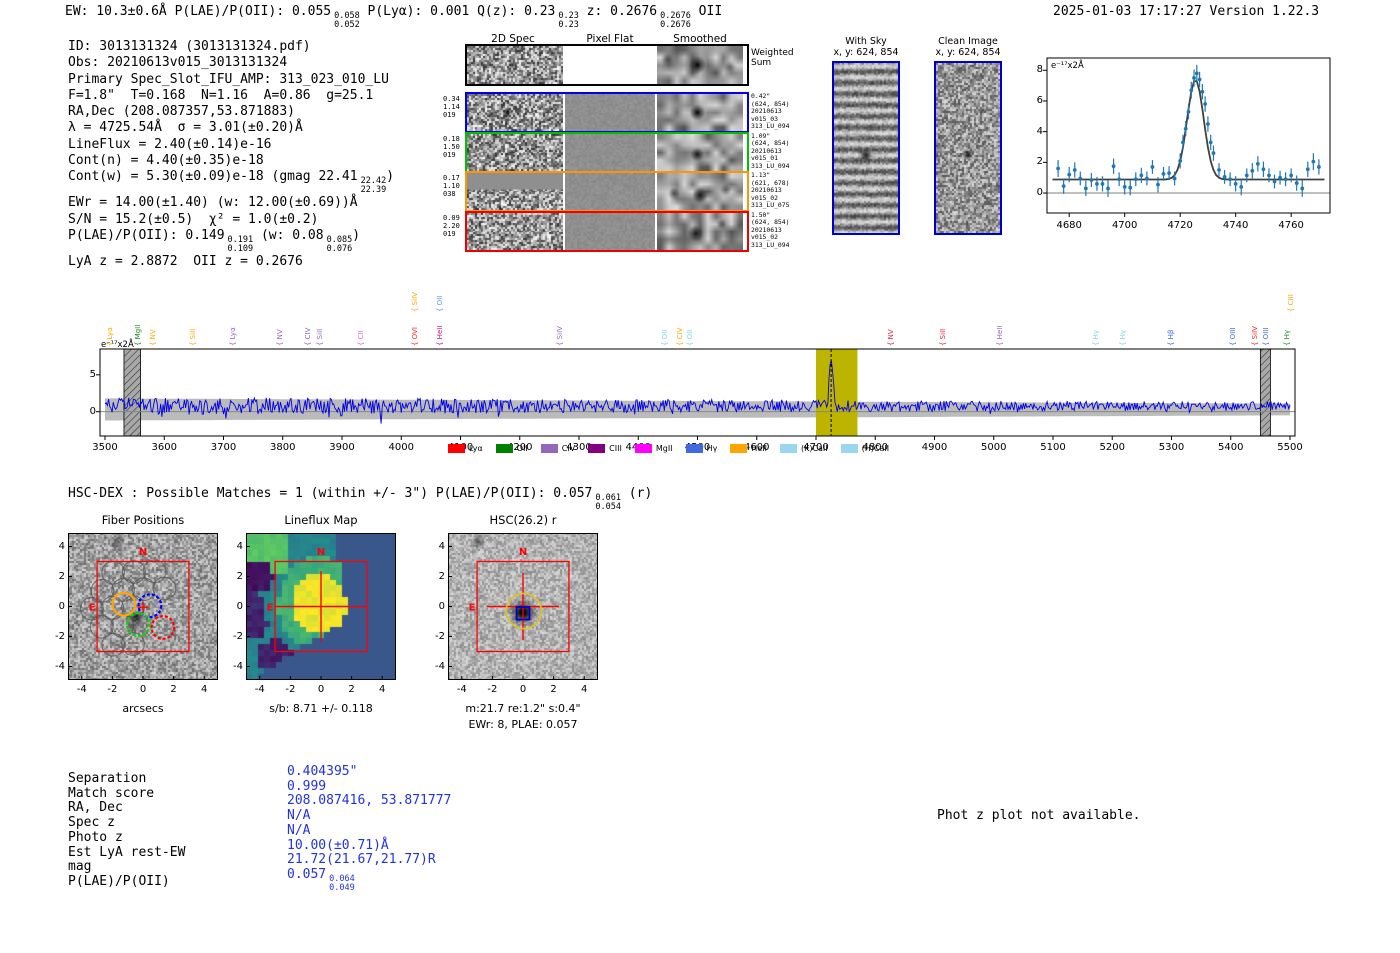 This screenshot has width=1400, height=953. What do you see at coordinates (342, 447) in the screenshot?
I see `spectrum-x-tick: 3900` at bounding box center [342, 447].